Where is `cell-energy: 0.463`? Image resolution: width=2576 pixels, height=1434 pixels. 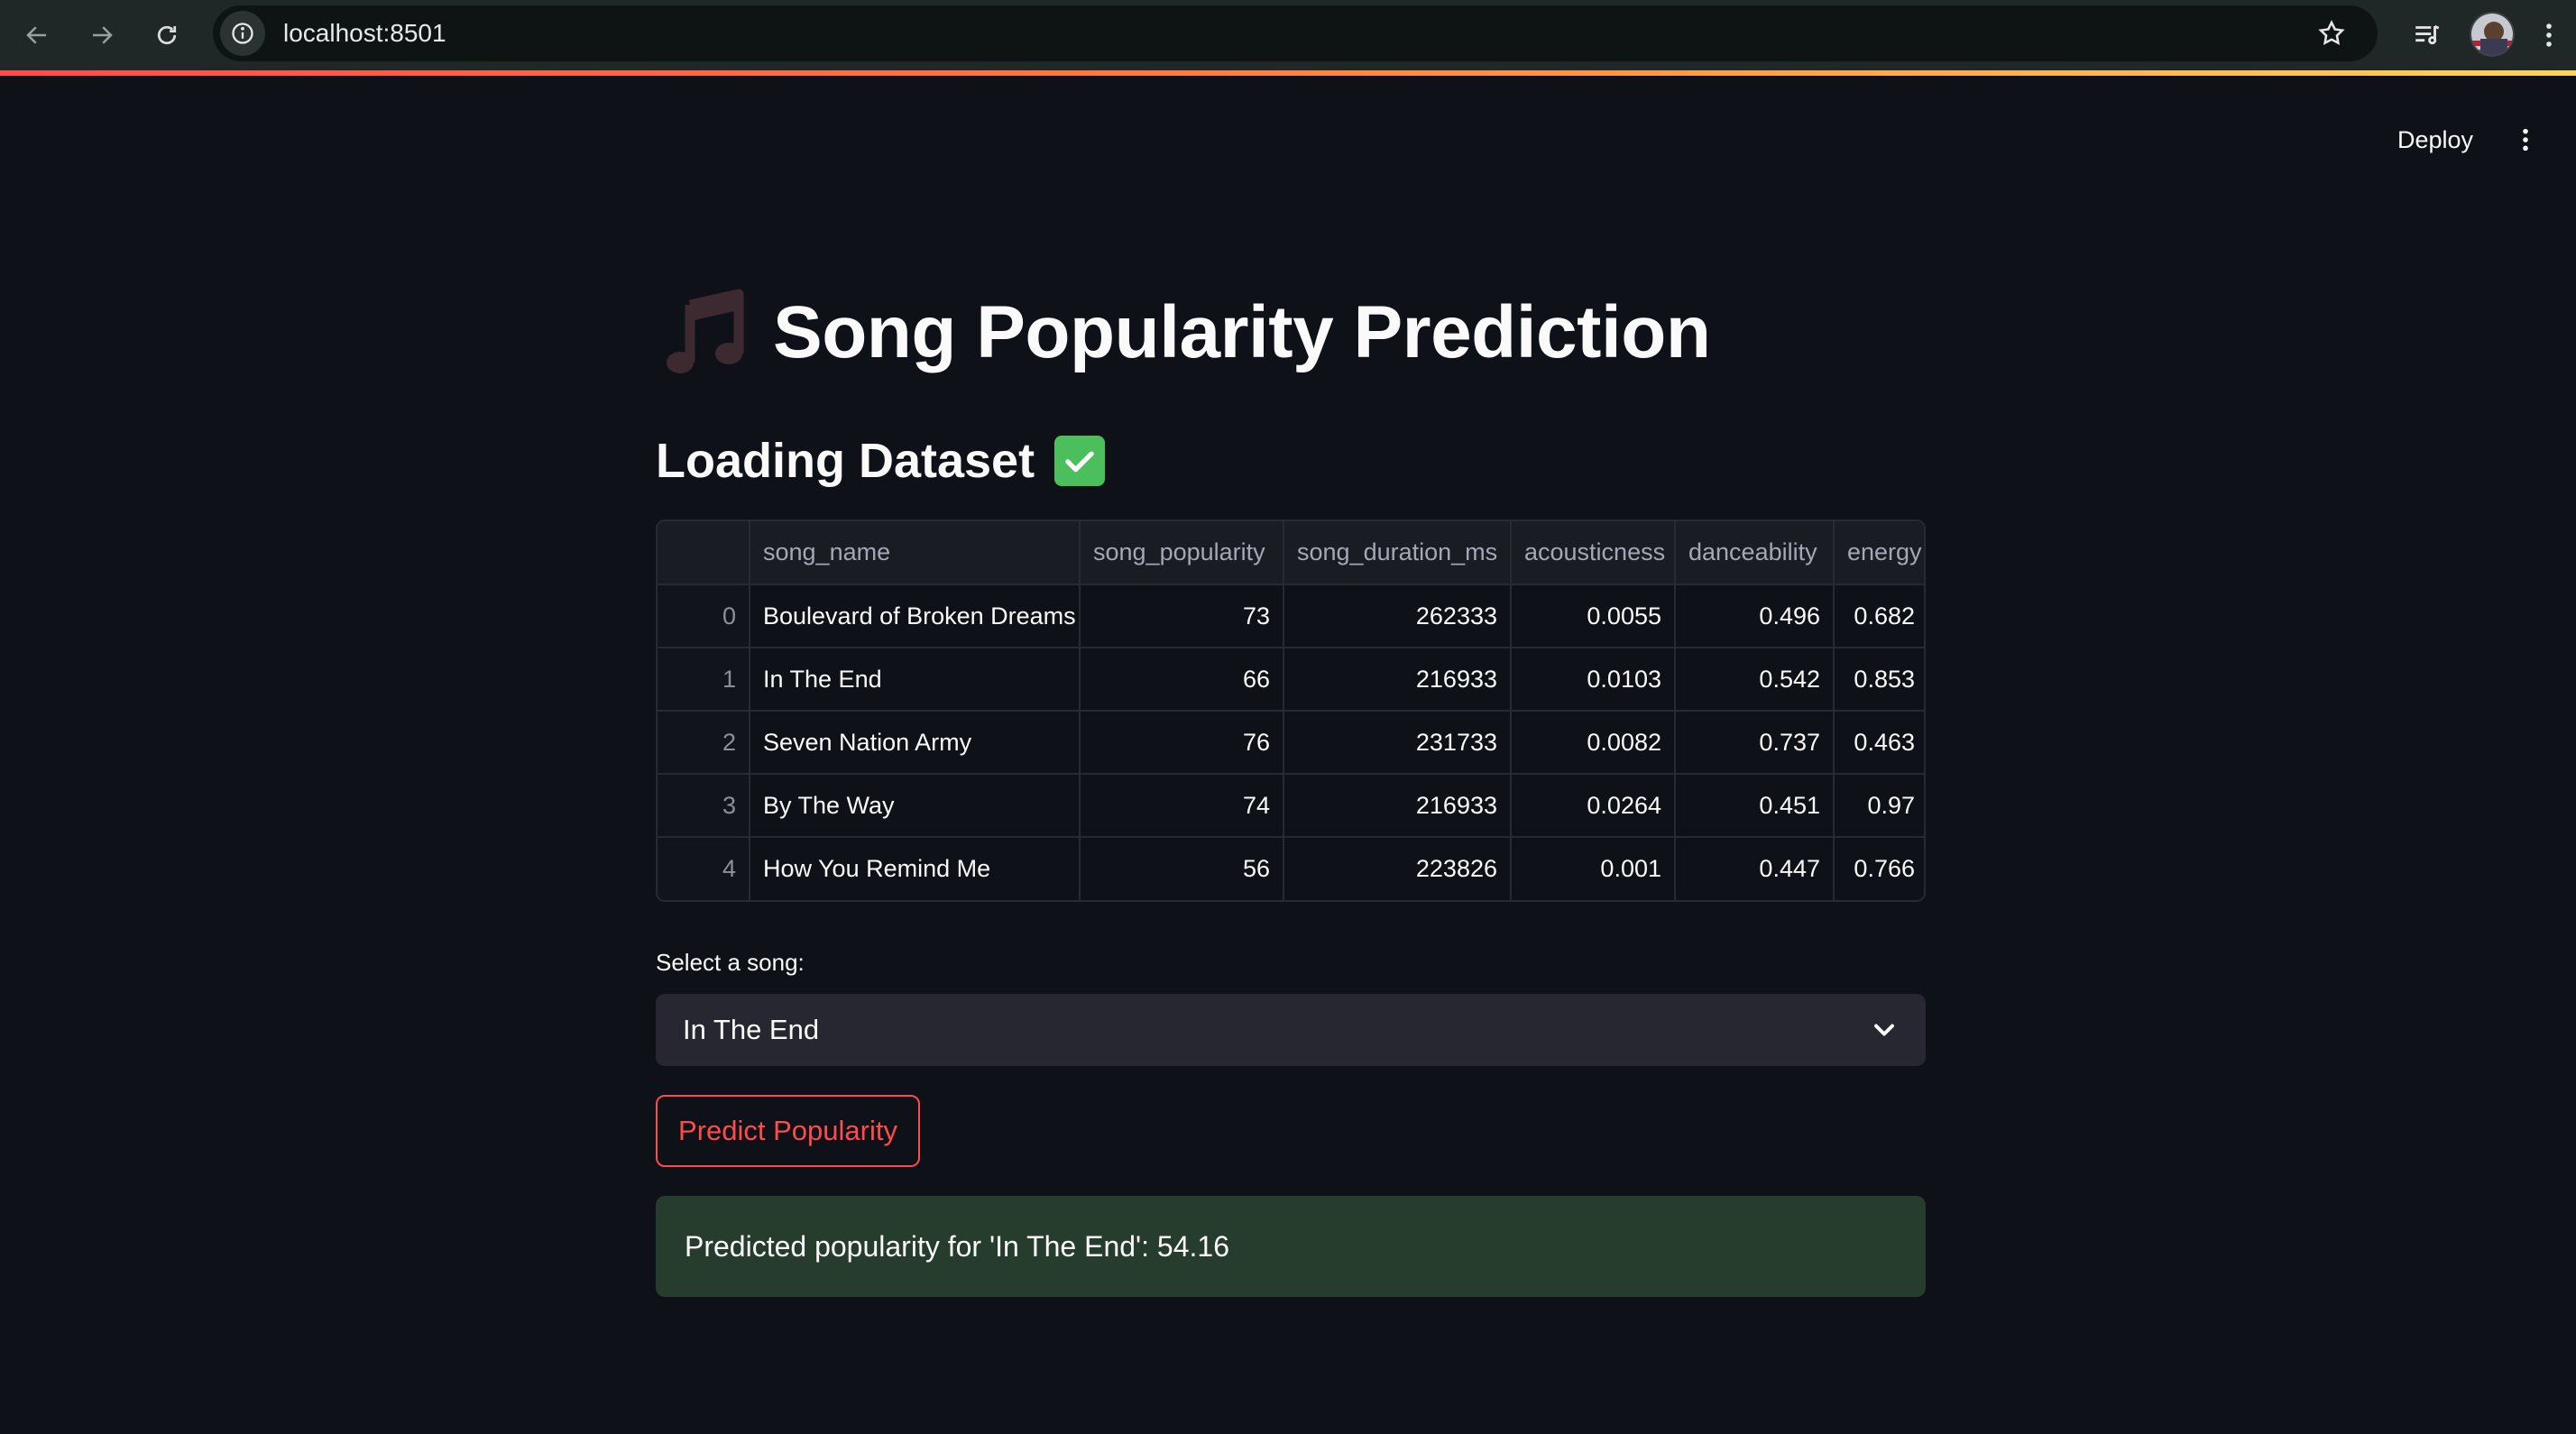
cell-energy: 0.463 is located at coordinates (1879, 743).